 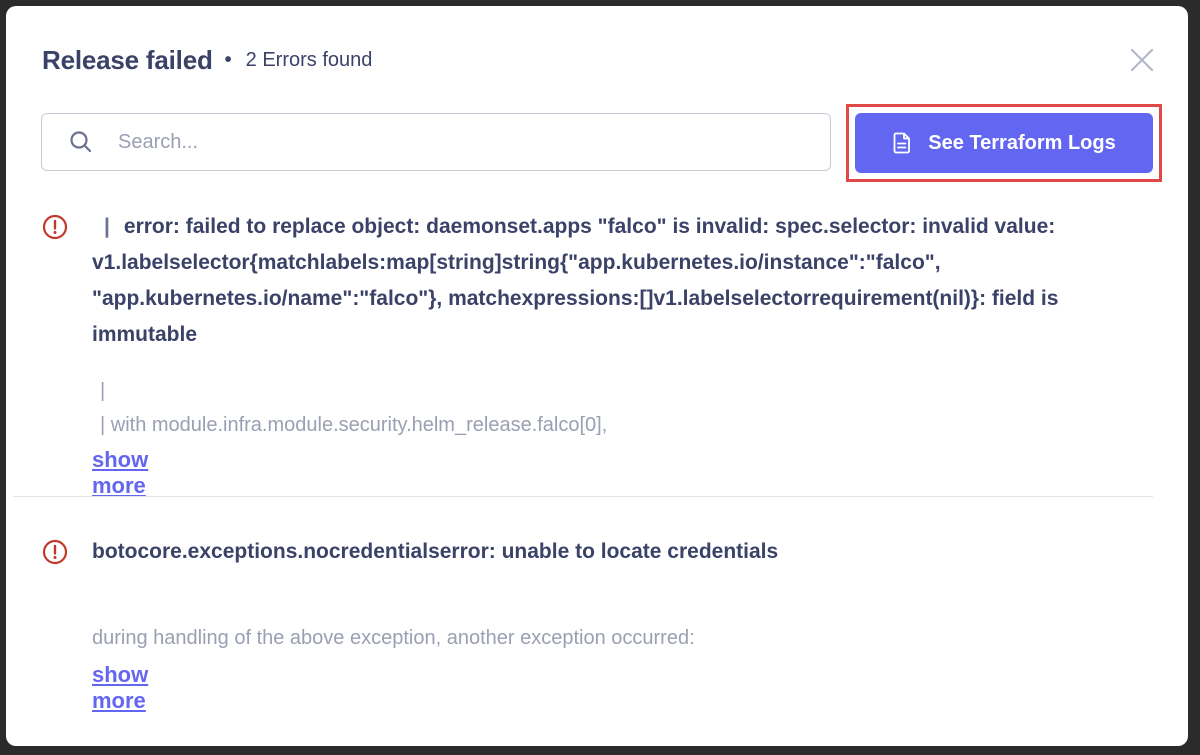 I want to click on divider, so click(x=583, y=496).